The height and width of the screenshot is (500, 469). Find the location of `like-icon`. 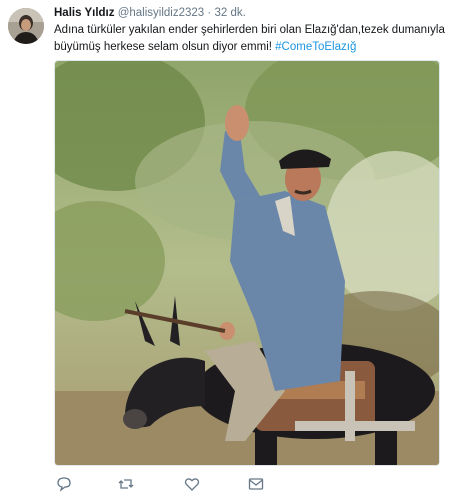

like-icon is located at coordinates (192, 484).